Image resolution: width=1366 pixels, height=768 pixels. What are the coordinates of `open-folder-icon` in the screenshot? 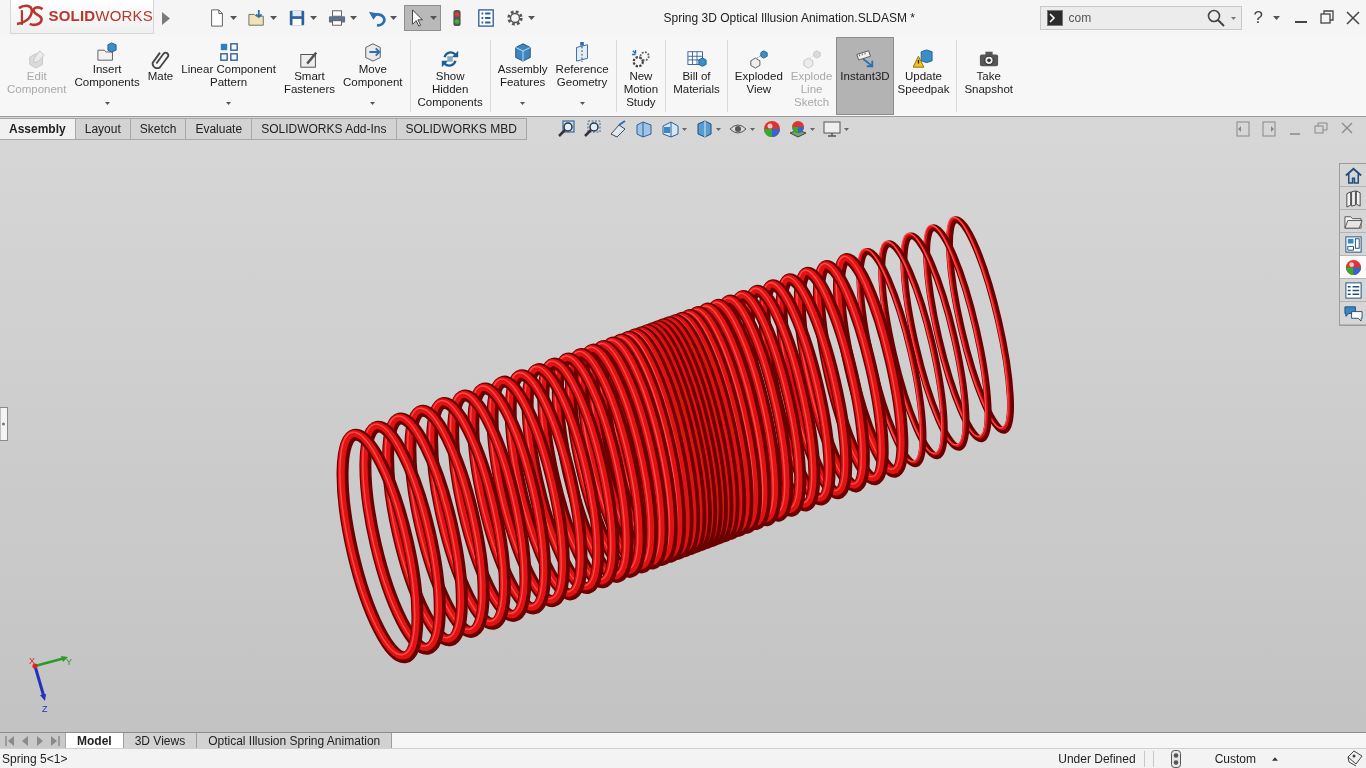 It's located at (257, 18).